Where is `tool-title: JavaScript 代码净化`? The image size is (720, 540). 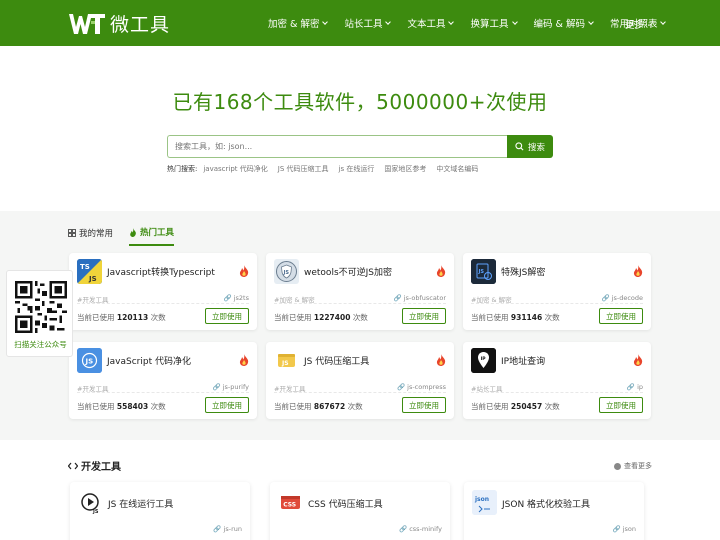 tool-title: JavaScript 代码净化 is located at coordinates (149, 360).